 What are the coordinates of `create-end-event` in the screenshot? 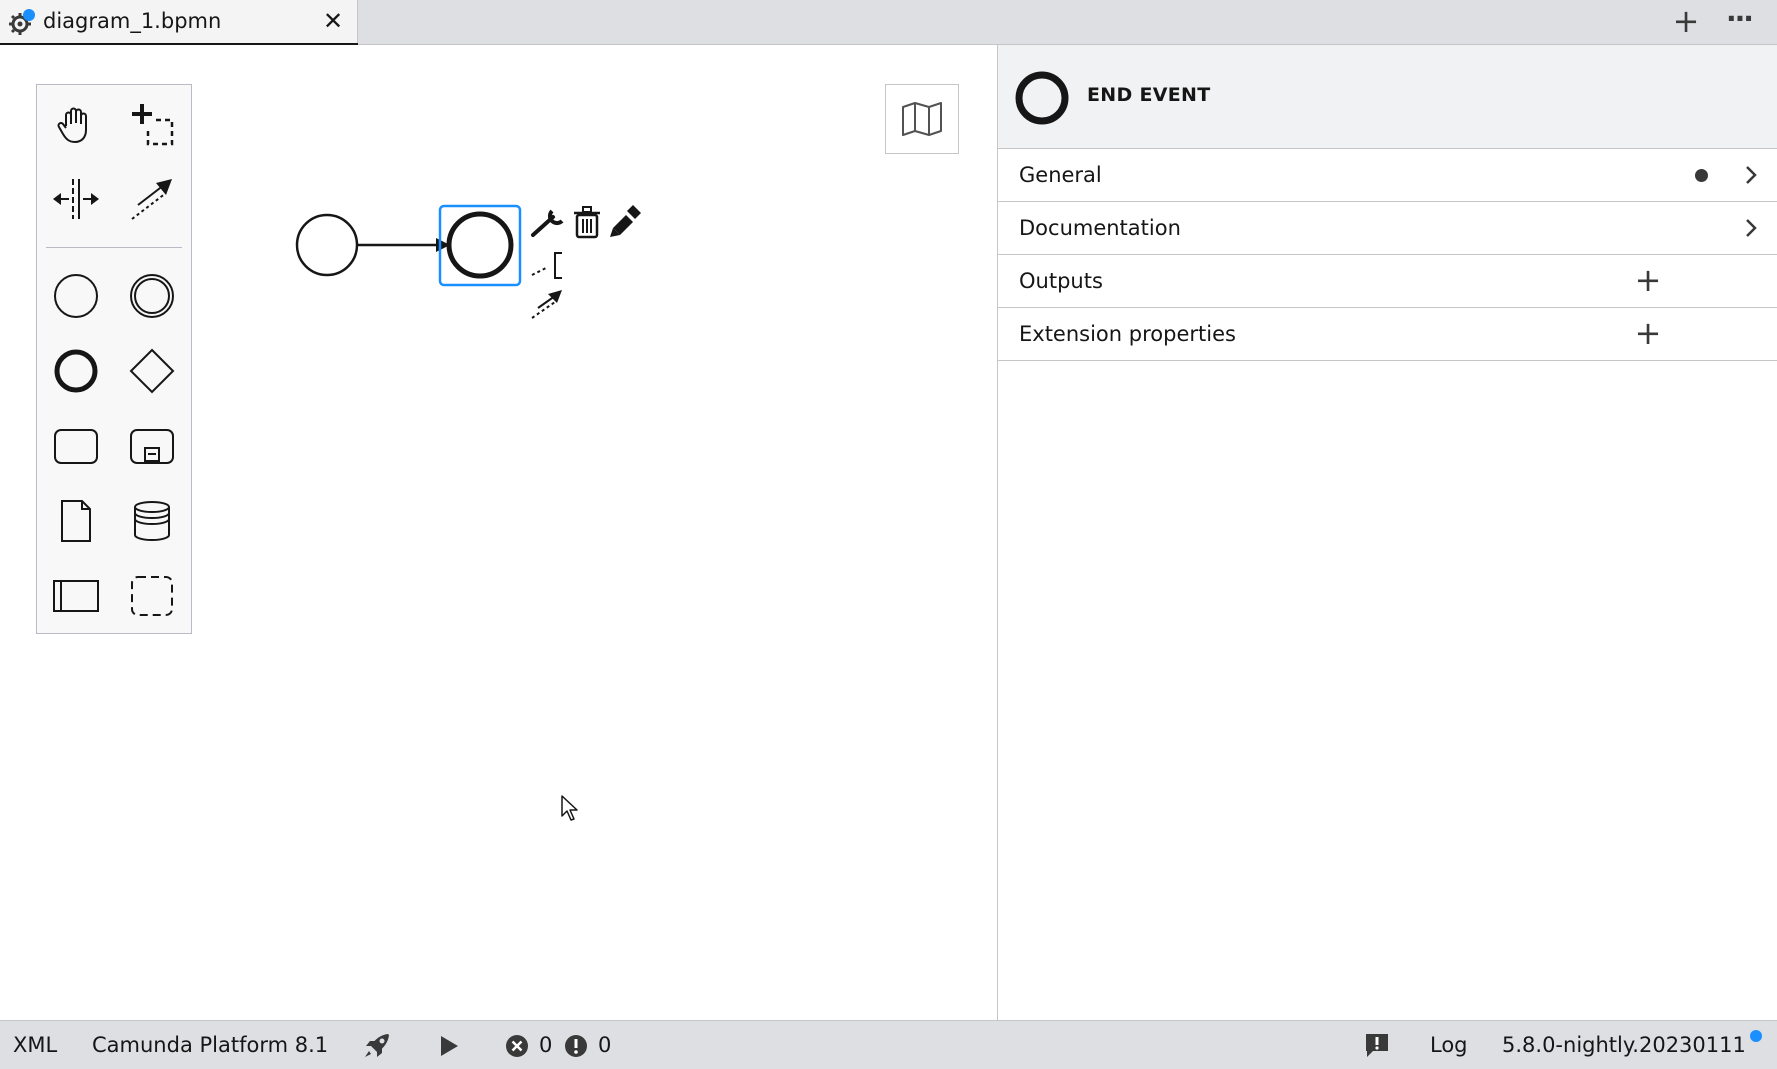 It's located at (76, 371).